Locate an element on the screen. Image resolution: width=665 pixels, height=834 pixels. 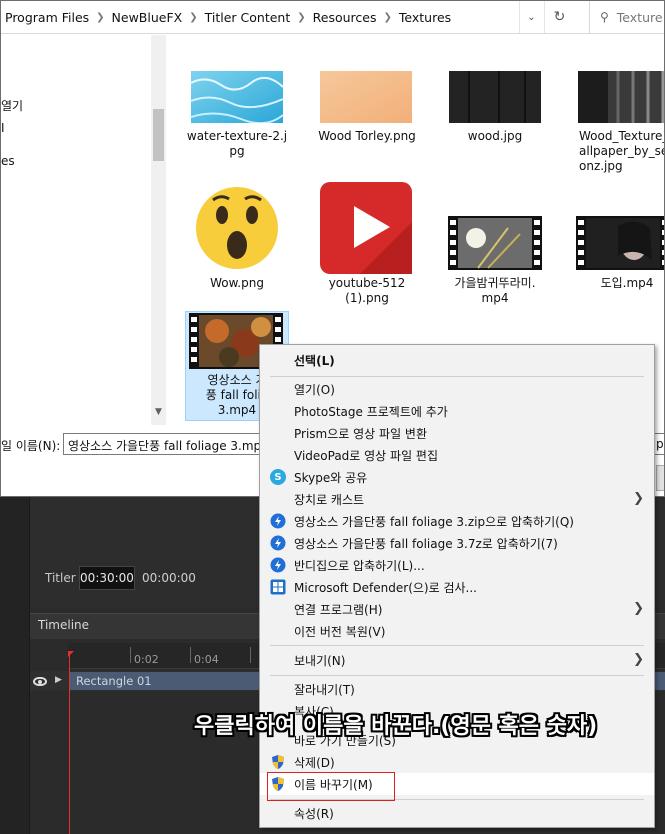
breadcrumb-item: Textures is located at coordinates (425, 17).